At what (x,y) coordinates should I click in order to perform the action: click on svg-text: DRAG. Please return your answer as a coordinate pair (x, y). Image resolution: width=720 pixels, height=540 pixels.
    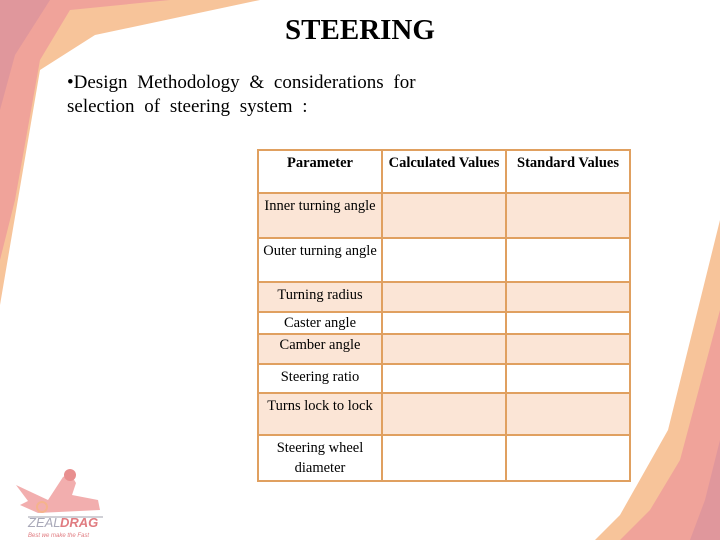
    Looking at the image, I should click on (79, 522).